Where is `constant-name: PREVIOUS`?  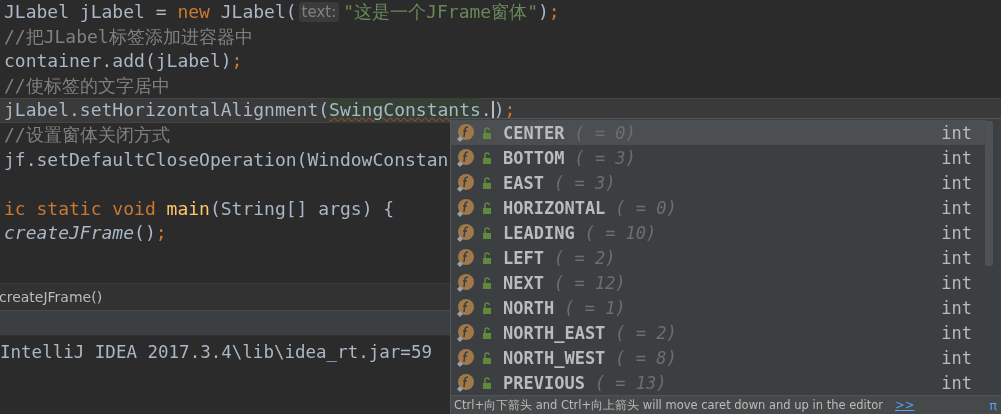 constant-name: PREVIOUS is located at coordinates (544, 382).